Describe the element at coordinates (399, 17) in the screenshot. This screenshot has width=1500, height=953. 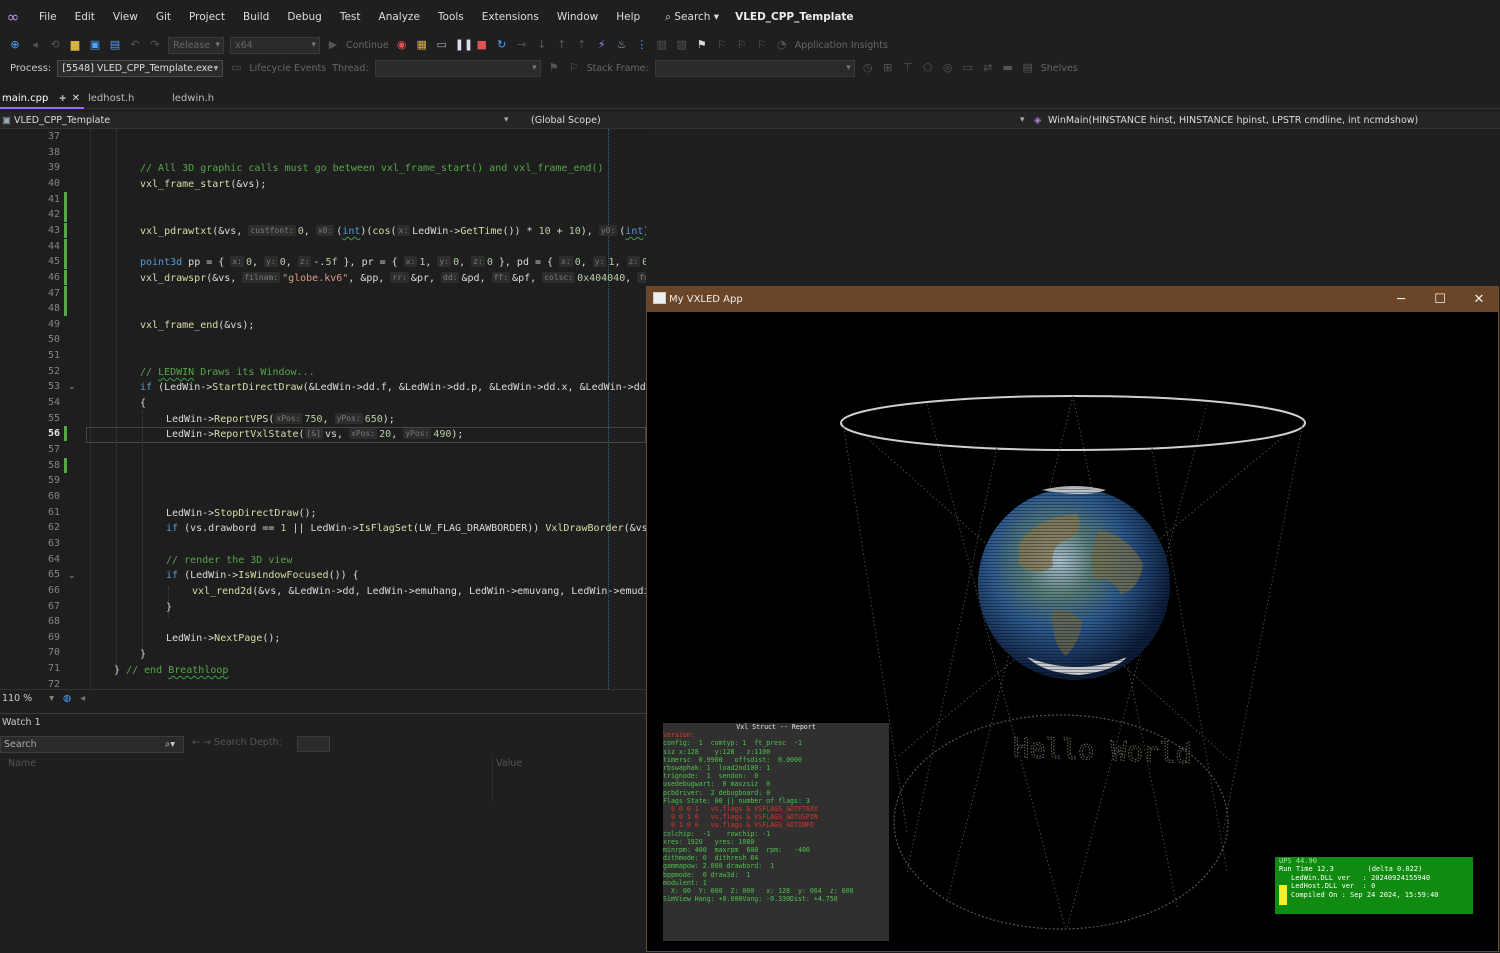
I see `menu-analyze: Analyze` at that location.